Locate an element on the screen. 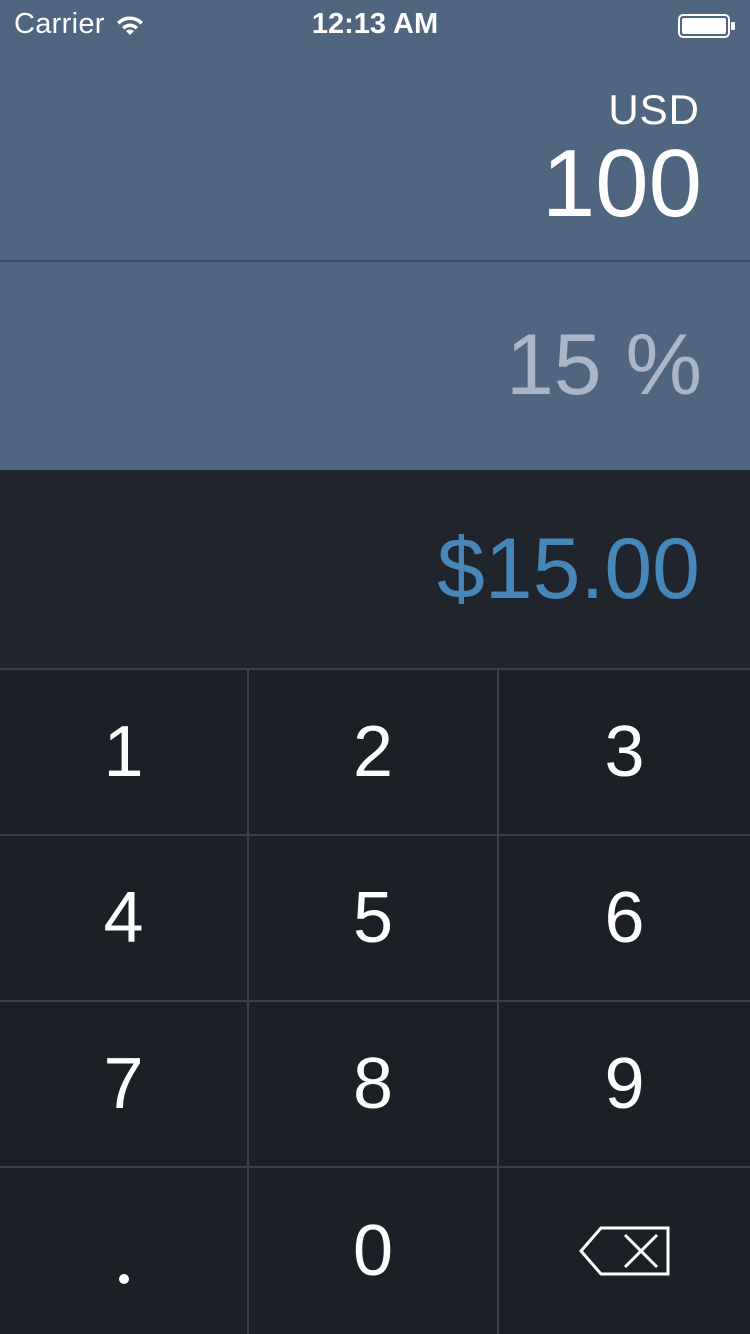 The width and height of the screenshot is (750, 1334). key-label: 9 is located at coordinates (624, 1084).